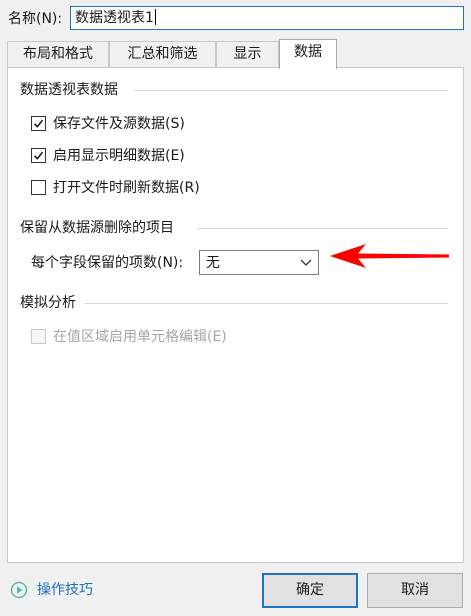 This screenshot has width=471, height=616. What do you see at coordinates (65, 590) in the screenshot?
I see `help-tips-link: 操作技巧` at bounding box center [65, 590].